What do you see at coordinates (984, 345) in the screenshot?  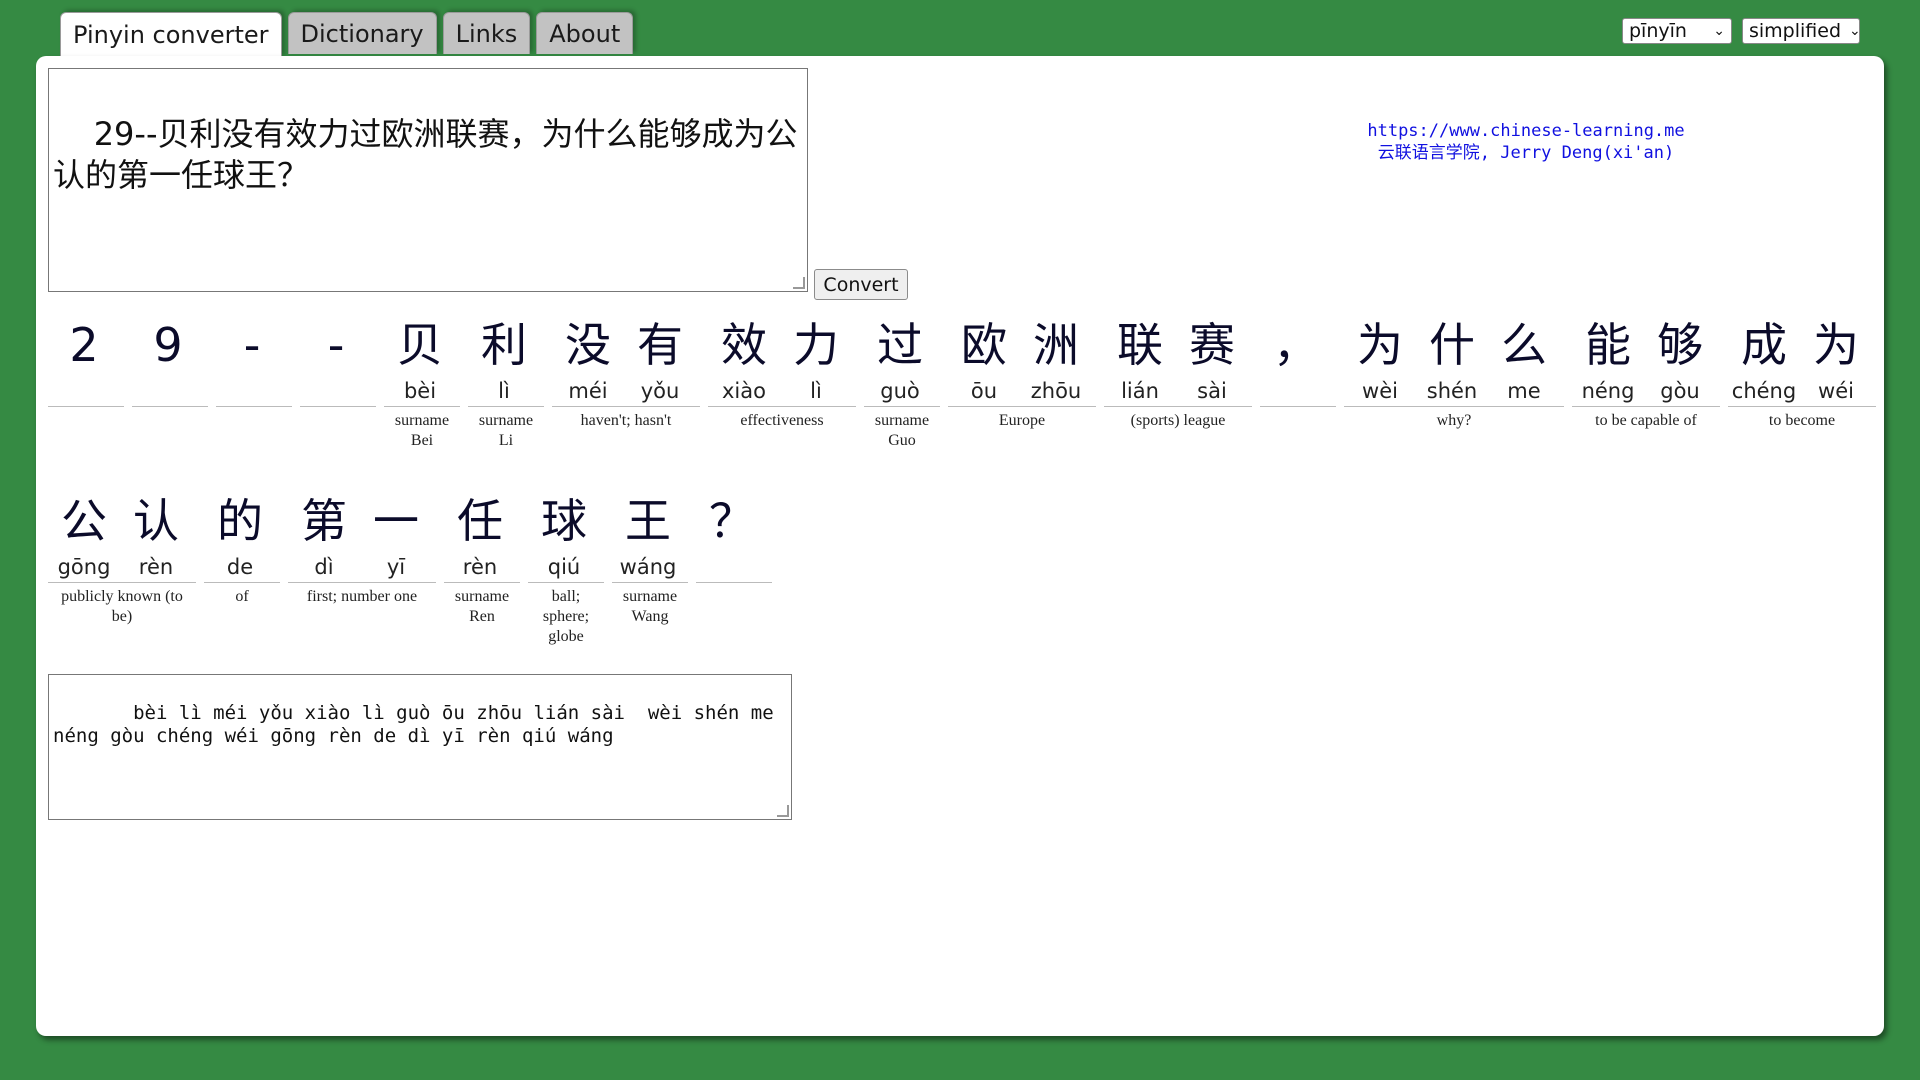 I see `hanzi: 欧` at bounding box center [984, 345].